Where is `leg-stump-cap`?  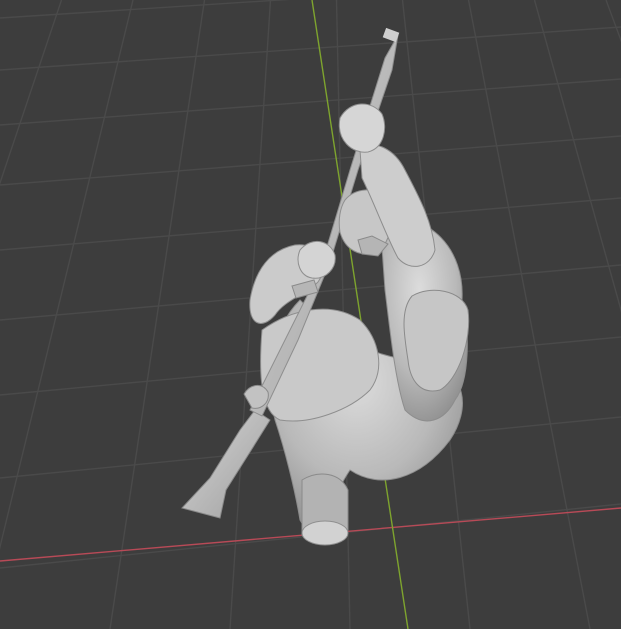
leg-stump-cap is located at coordinates (325, 533).